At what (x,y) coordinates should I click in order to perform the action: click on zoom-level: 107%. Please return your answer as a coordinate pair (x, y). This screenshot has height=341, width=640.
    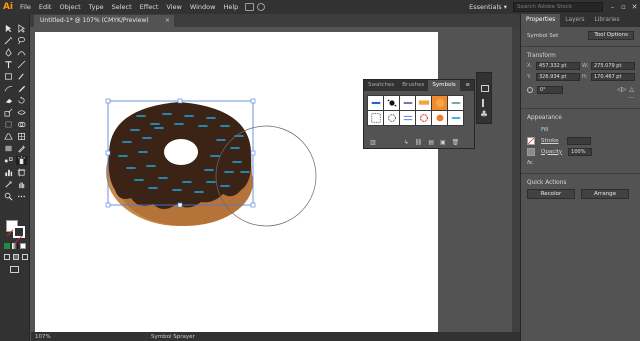
    Looking at the image, I should click on (45, 337).